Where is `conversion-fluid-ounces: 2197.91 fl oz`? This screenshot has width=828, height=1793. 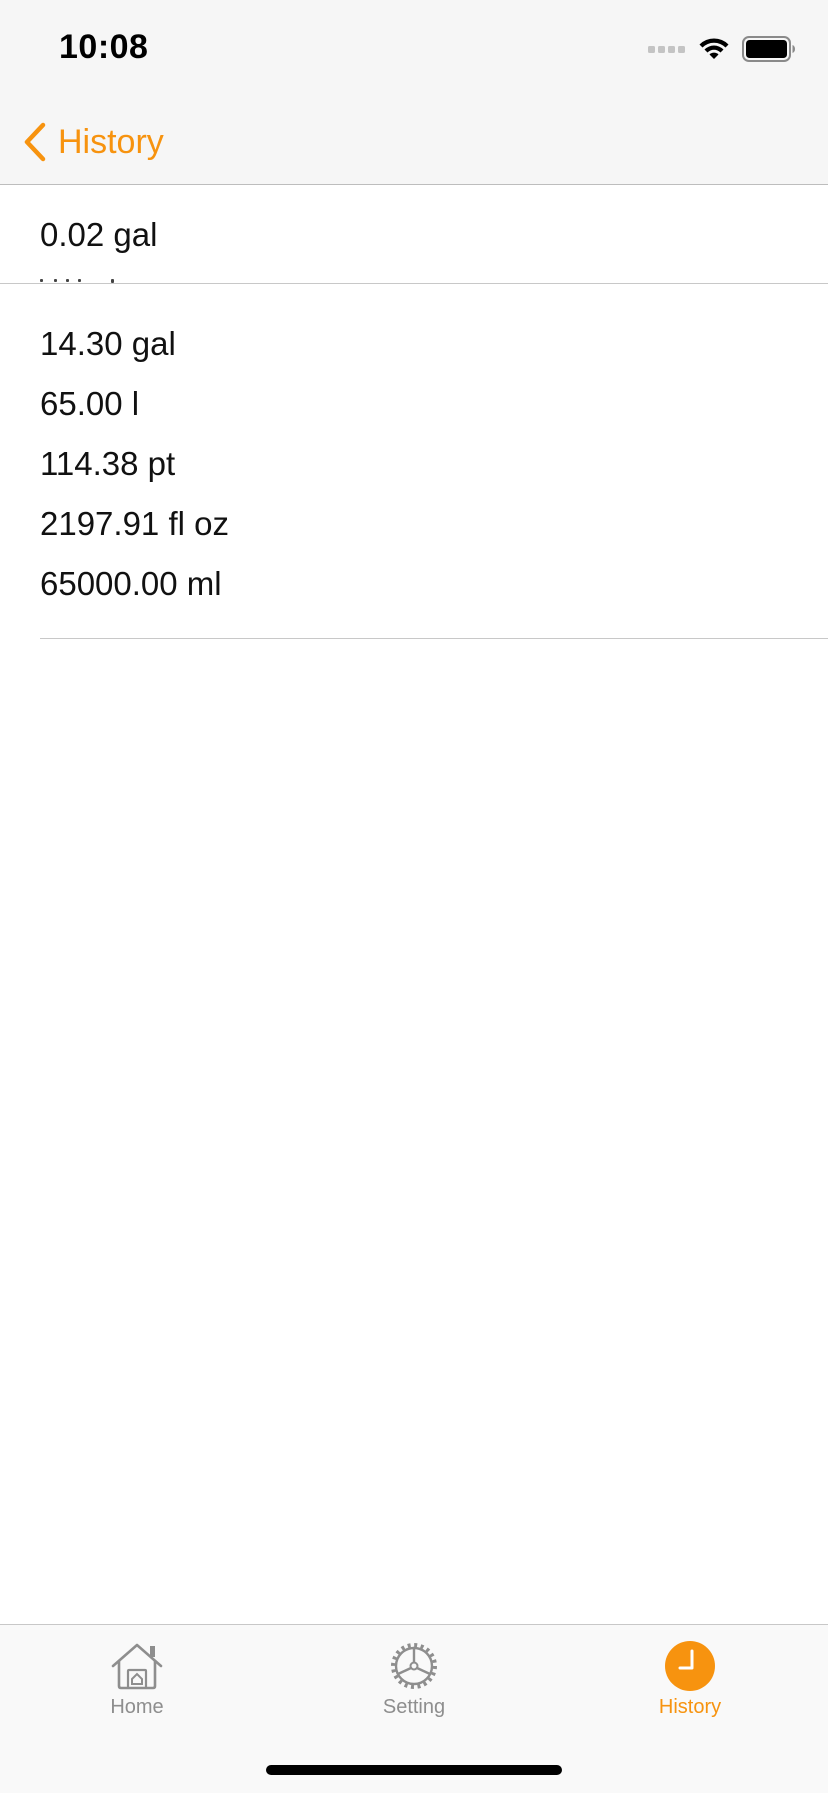
conversion-fluid-ounces: 2197.91 fl oz is located at coordinates (134, 523).